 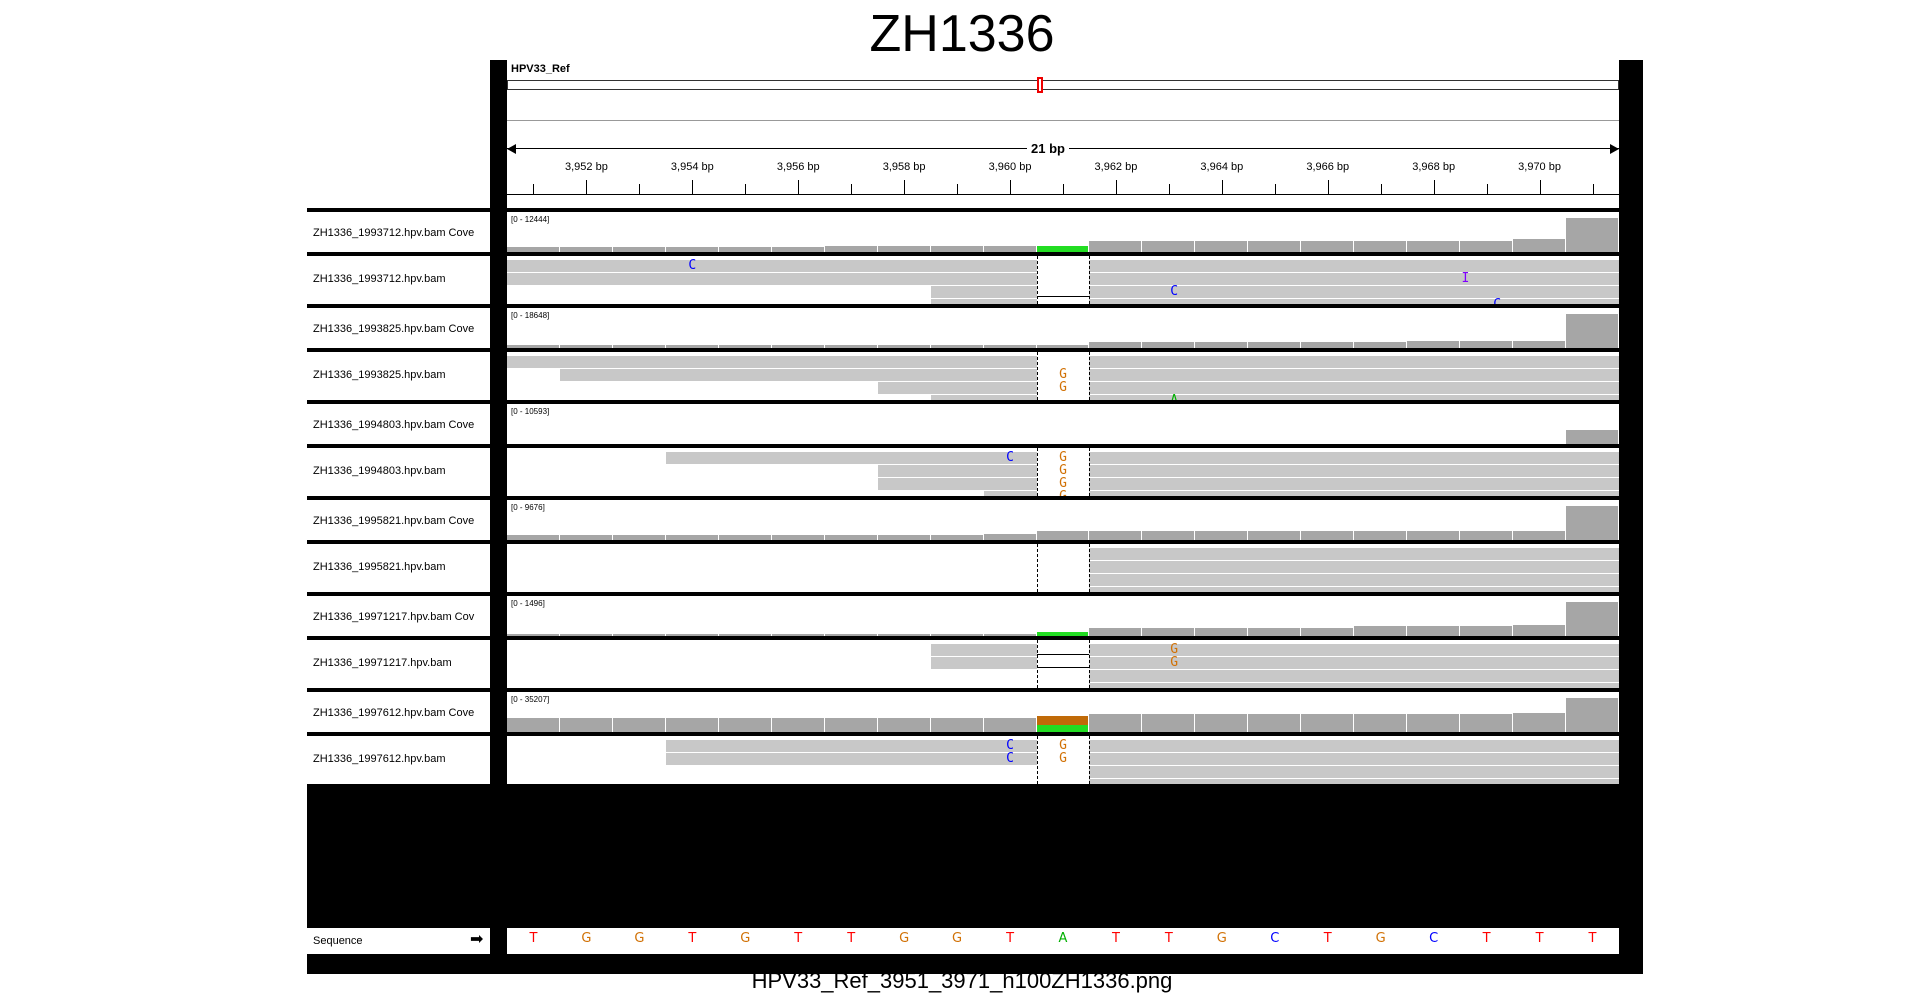 I want to click on coverage-track: [0 - 1496], so click(x=1063, y=616).